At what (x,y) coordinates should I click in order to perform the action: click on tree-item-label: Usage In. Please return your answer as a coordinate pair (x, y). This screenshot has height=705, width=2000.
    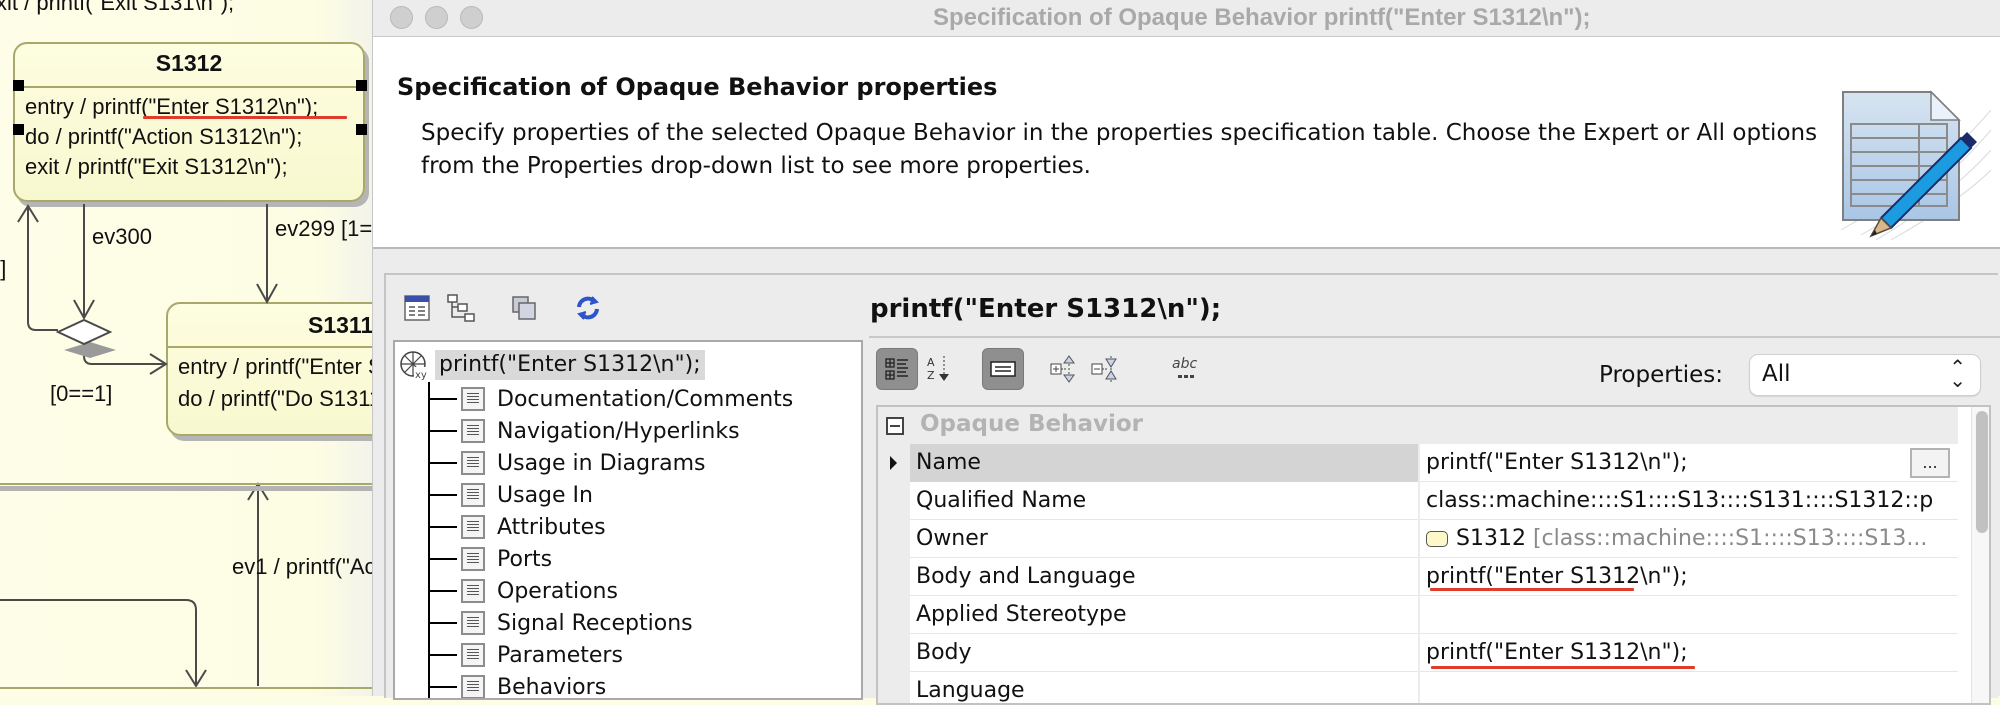
    Looking at the image, I should click on (545, 495).